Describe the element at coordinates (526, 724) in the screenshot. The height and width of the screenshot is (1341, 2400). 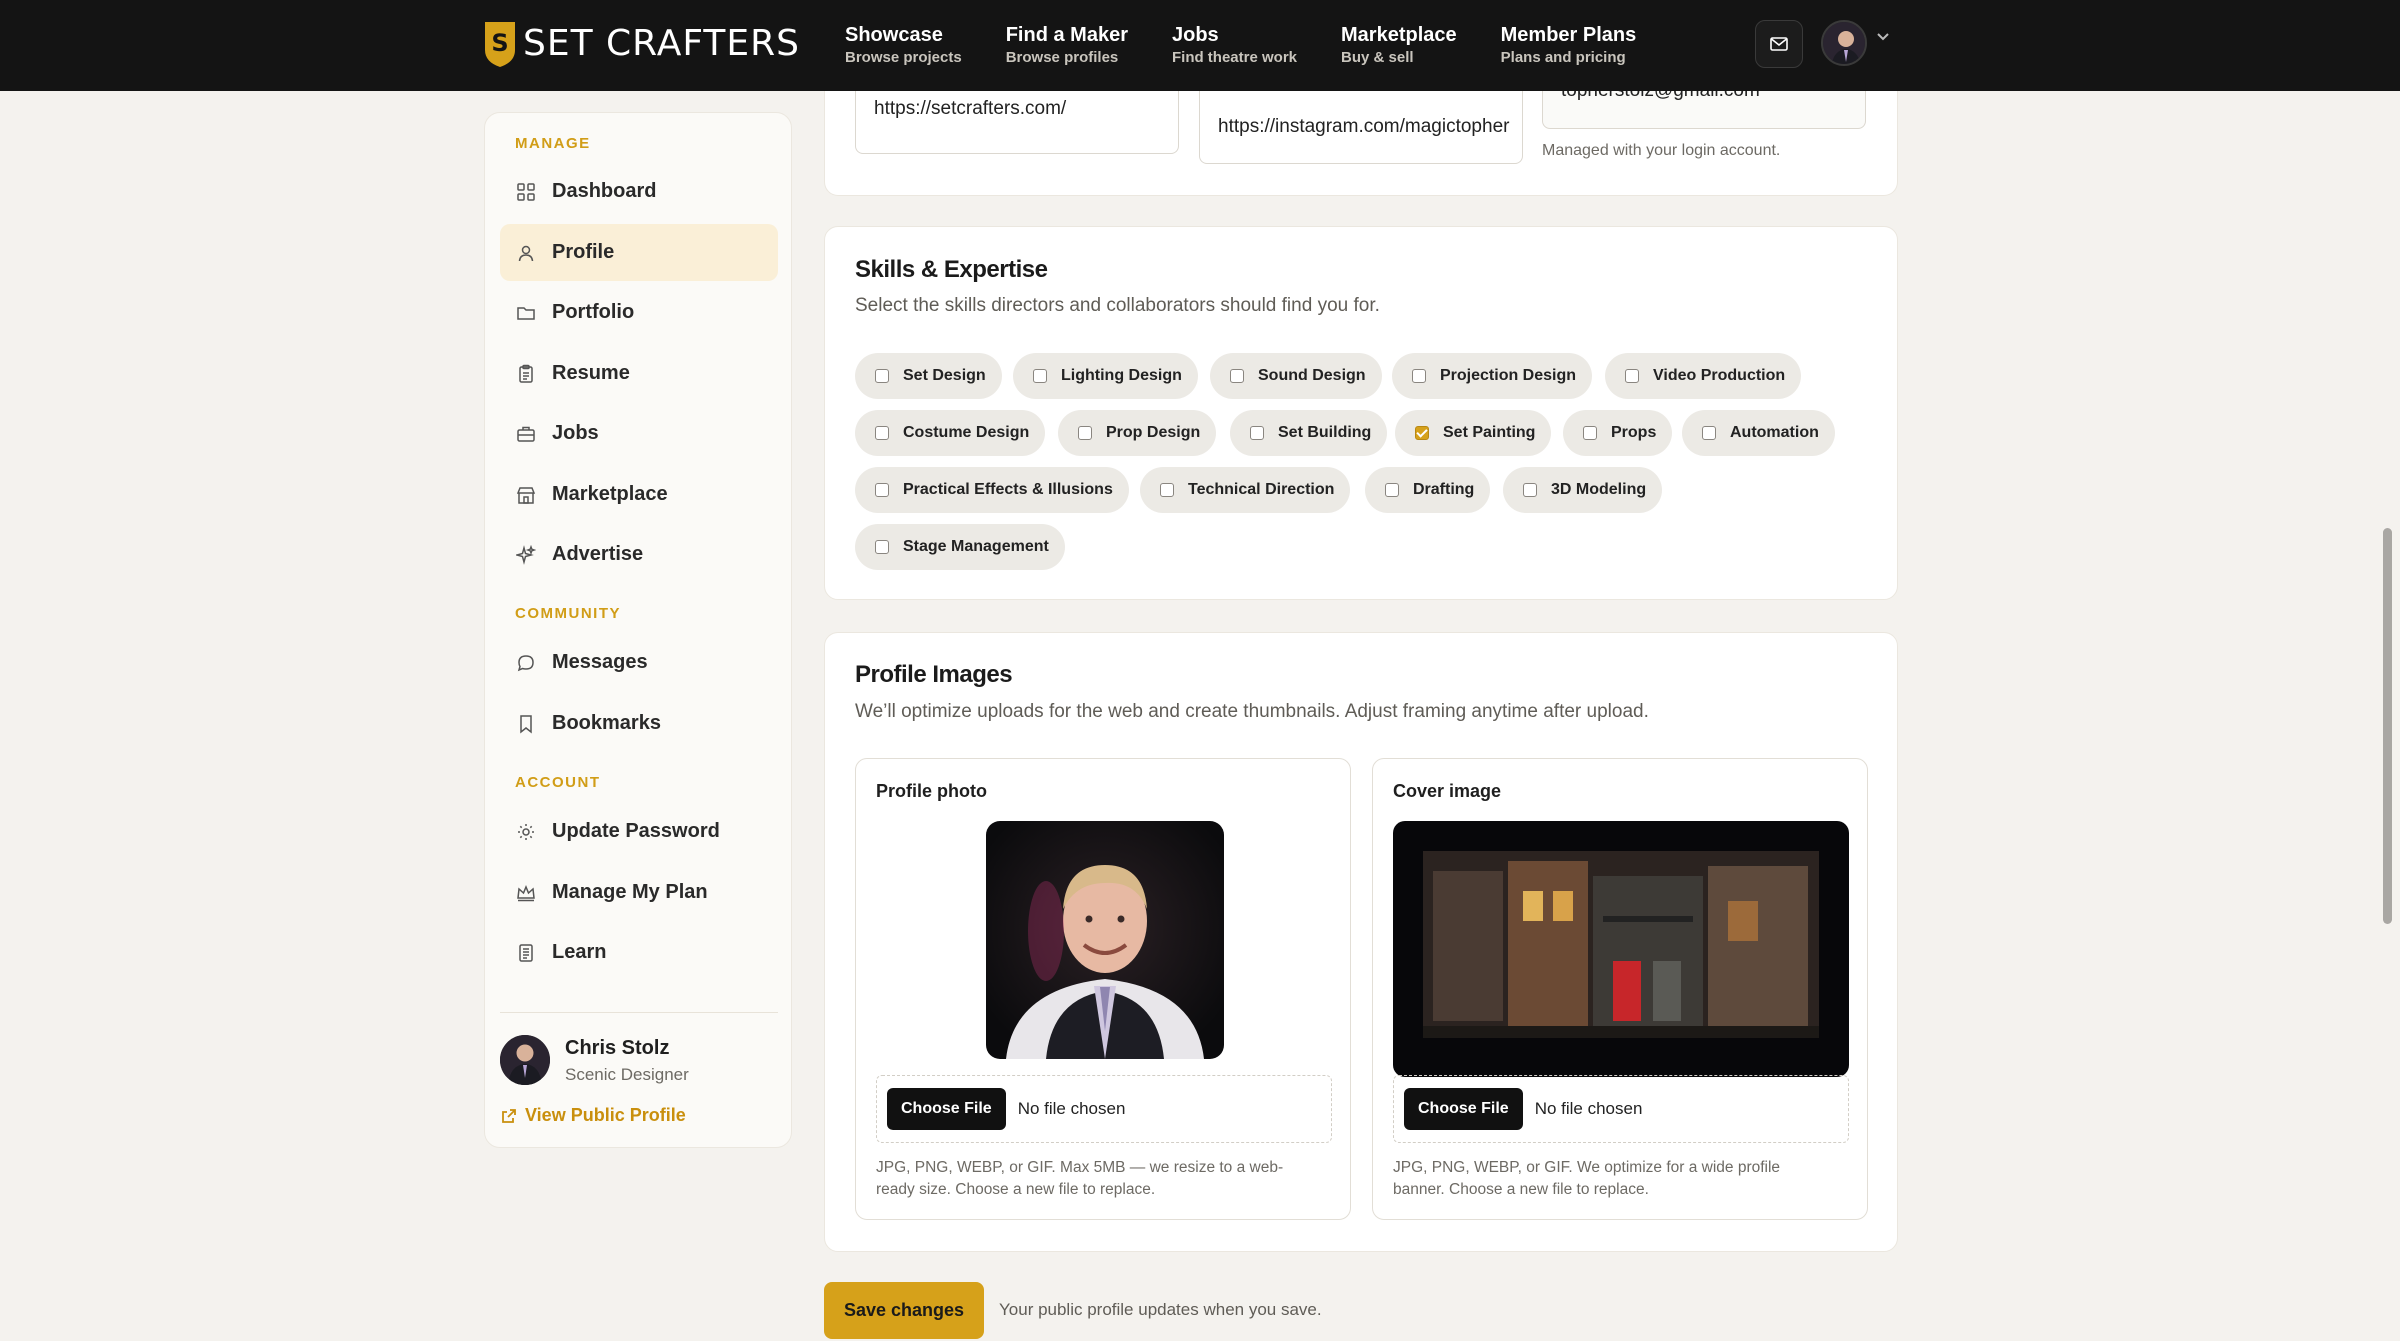
I see `bookmark-icon` at that location.